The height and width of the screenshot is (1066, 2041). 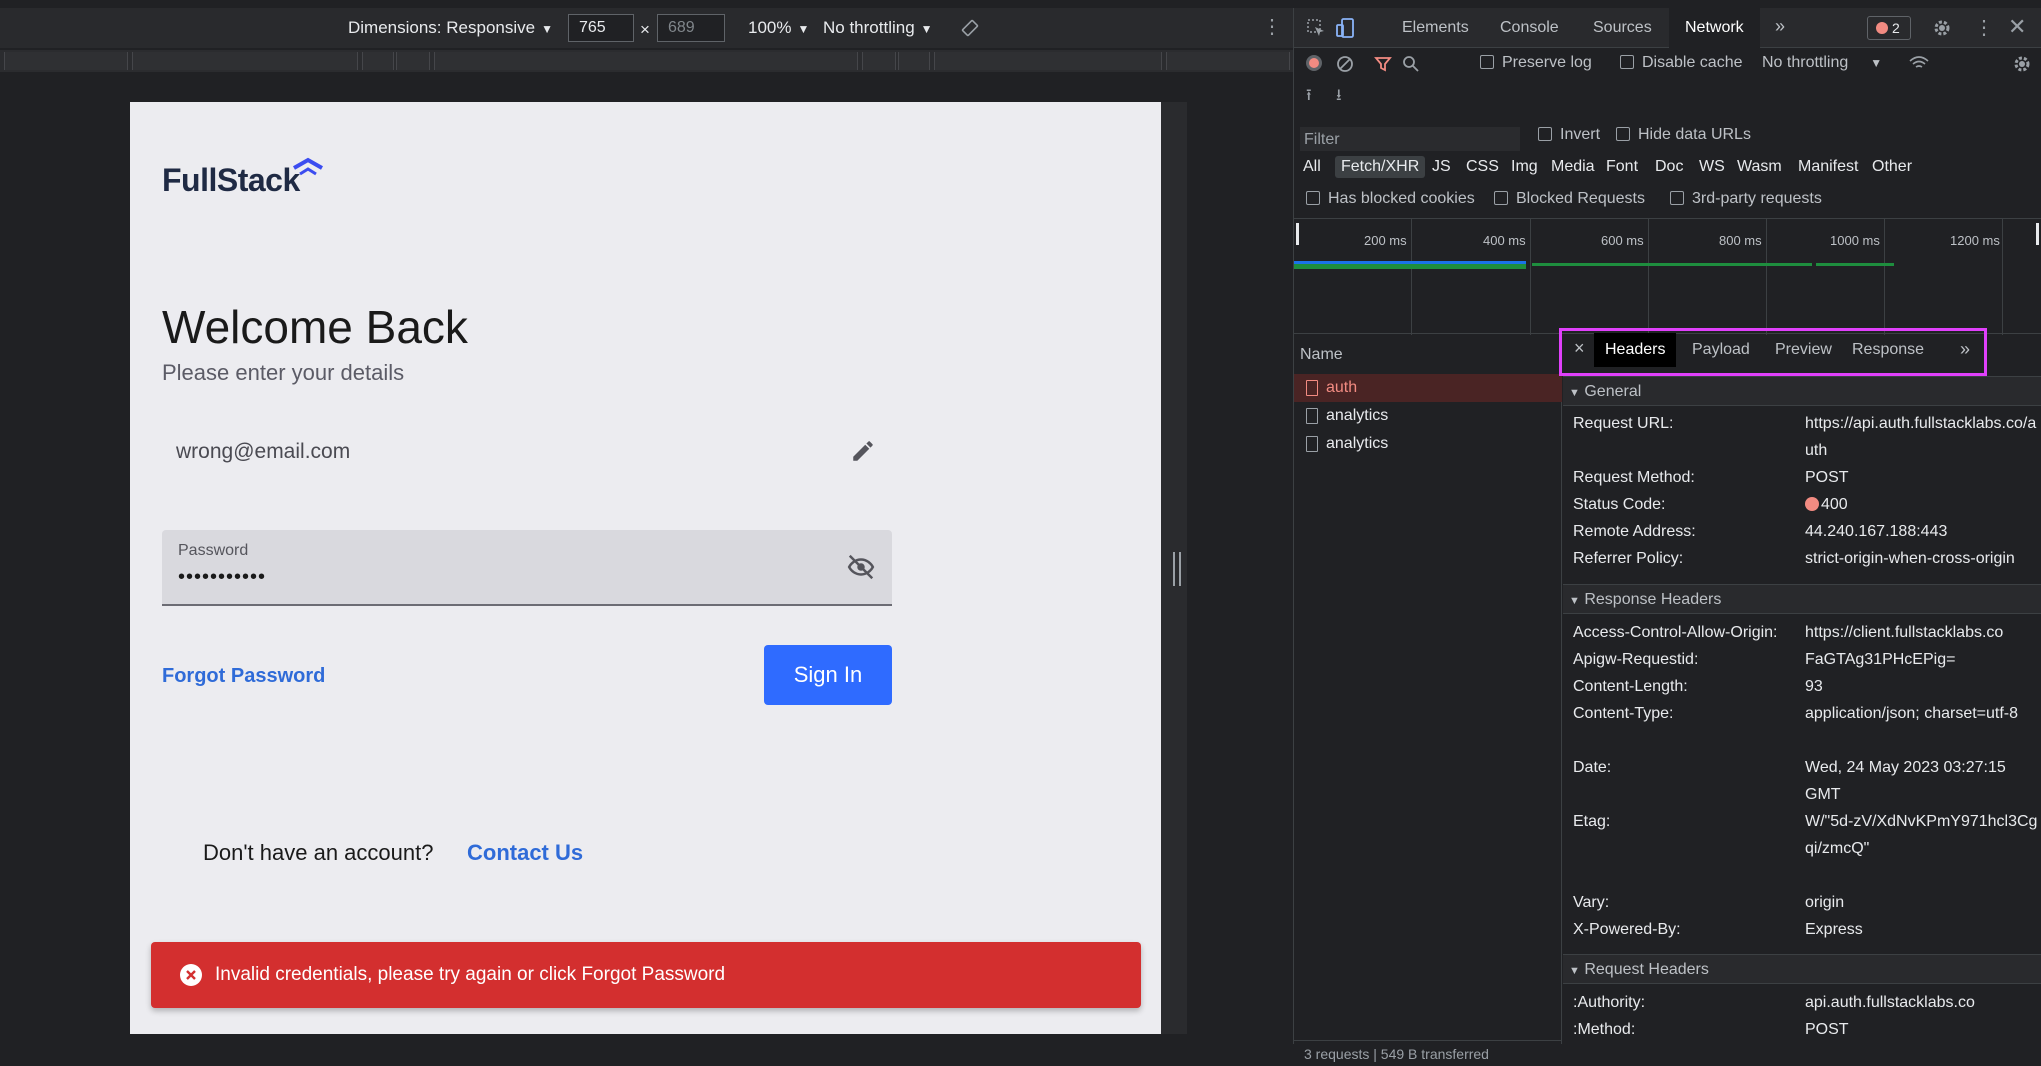 I want to click on disable-cache-checkbox: Disable cache, so click(x=1681, y=63).